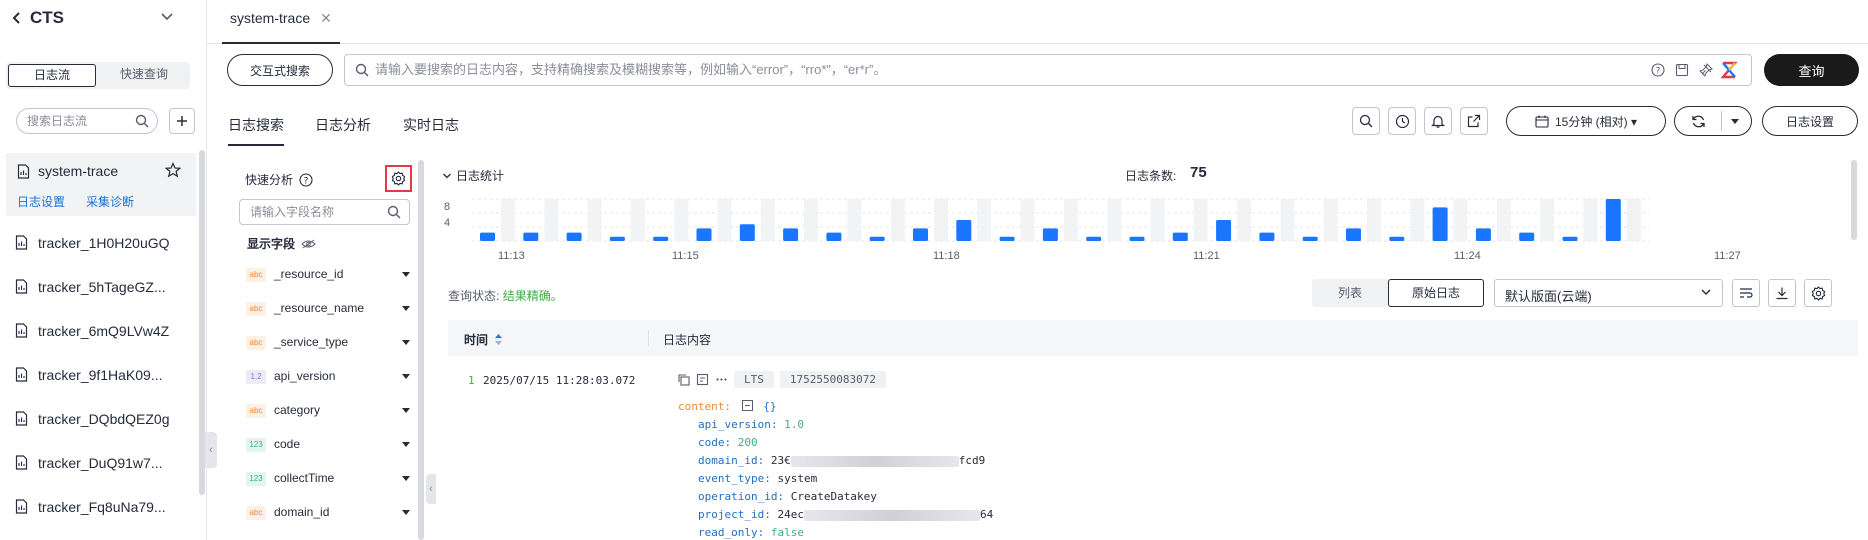 This screenshot has height=540, width=1868. Describe the element at coordinates (330, 309) in the screenshot. I see `field-item: abc _resource_name` at that location.